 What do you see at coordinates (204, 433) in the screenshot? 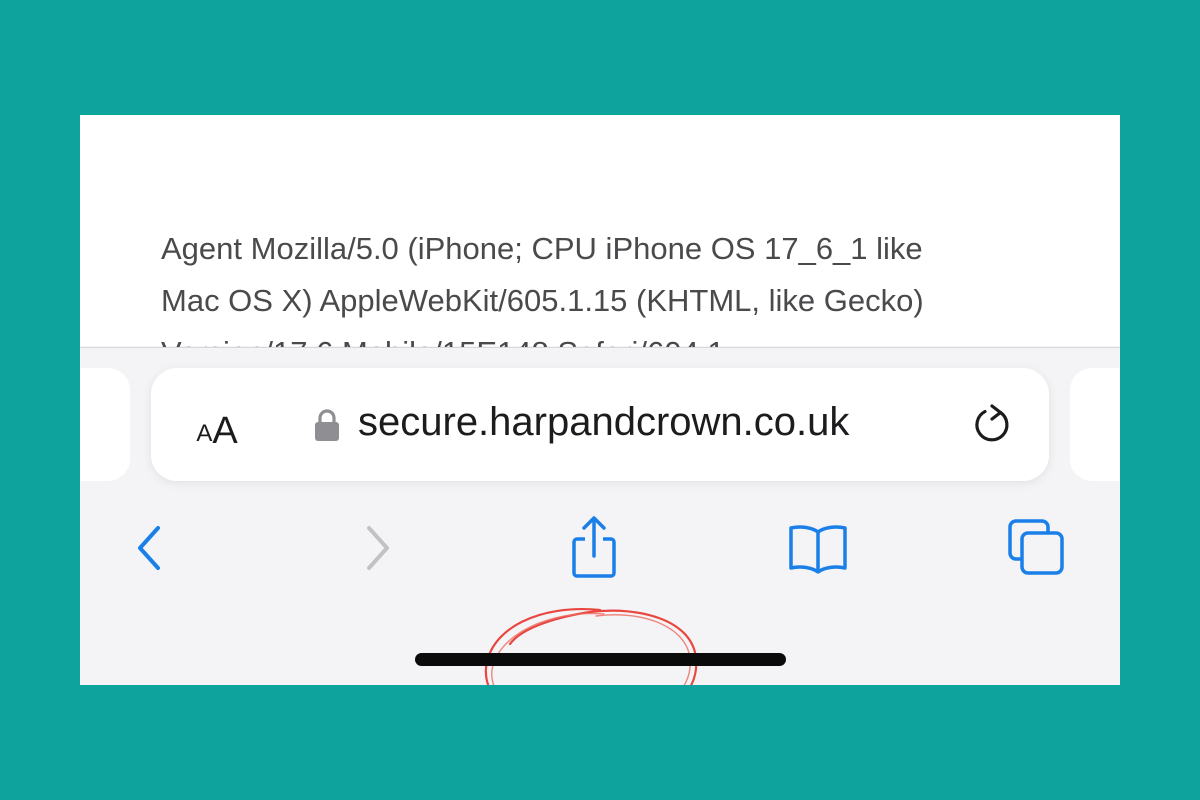
I see `aa-small-letter: A` at bounding box center [204, 433].